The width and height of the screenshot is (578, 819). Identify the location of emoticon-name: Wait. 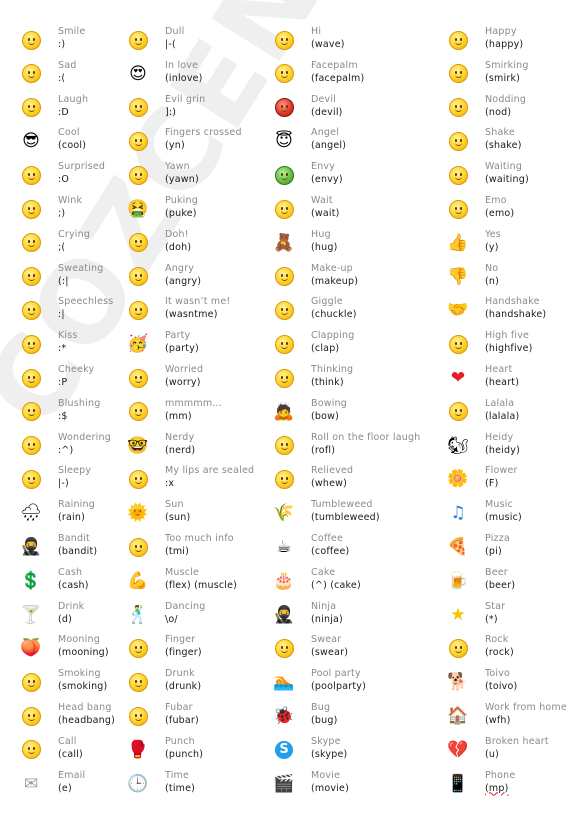
(322, 200).